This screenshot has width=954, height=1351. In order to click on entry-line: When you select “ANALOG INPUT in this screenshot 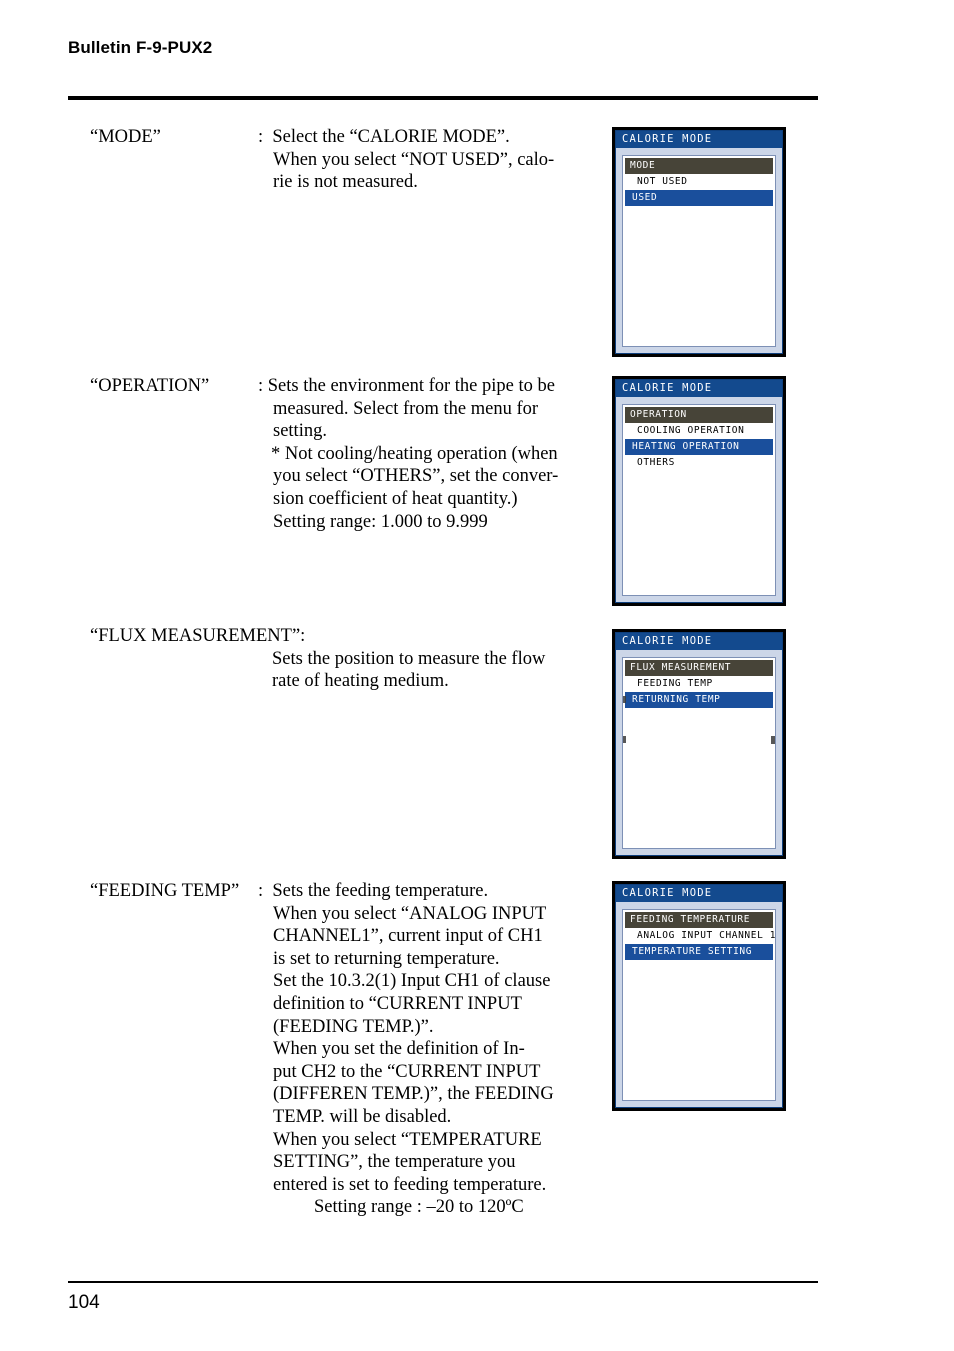, I will do `click(410, 913)`.